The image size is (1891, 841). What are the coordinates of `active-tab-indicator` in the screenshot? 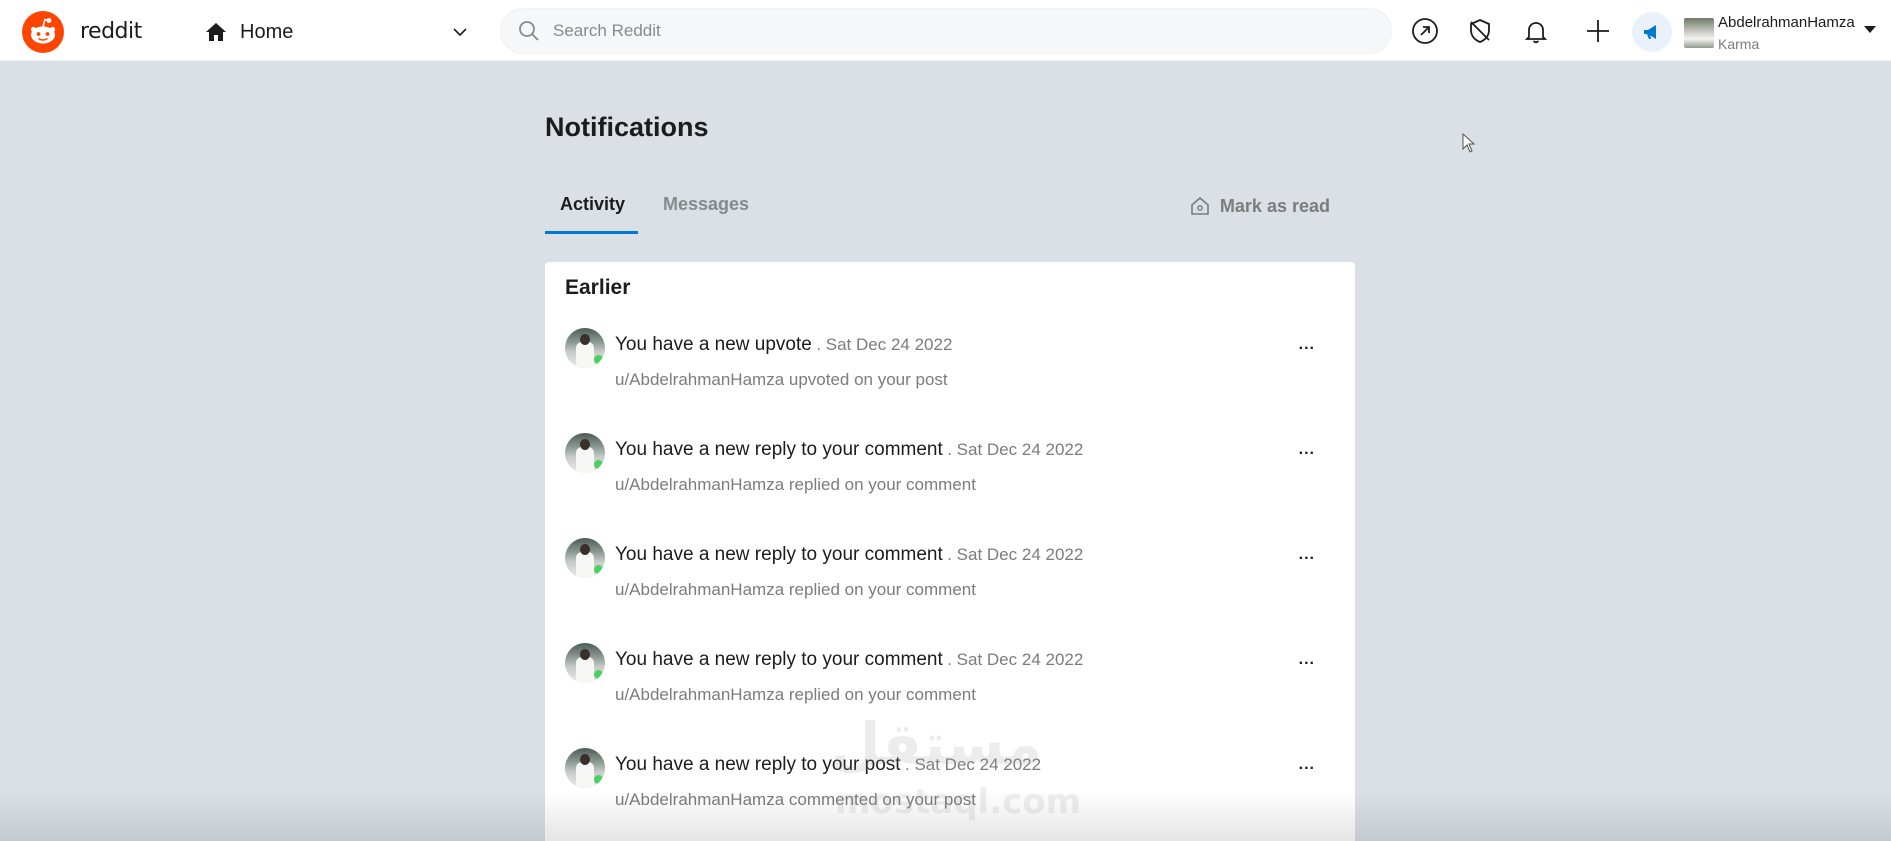 It's located at (591, 232).